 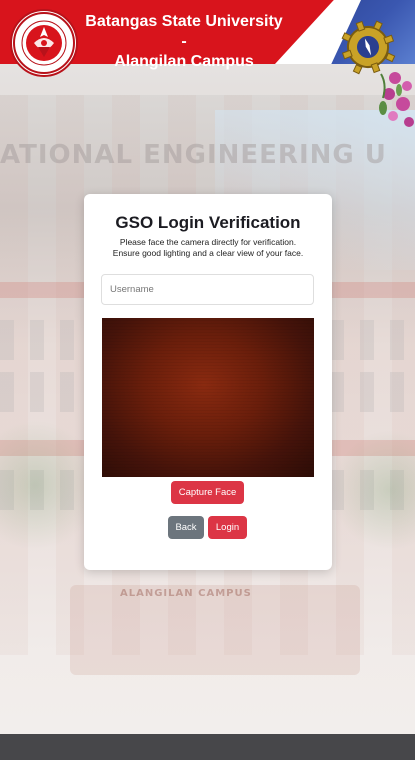 What do you see at coordinates (193, 155) in the screenshot?
I see `building-sign-text: ATIONAL ENGINEERING U` at bounding box center [193, 155].